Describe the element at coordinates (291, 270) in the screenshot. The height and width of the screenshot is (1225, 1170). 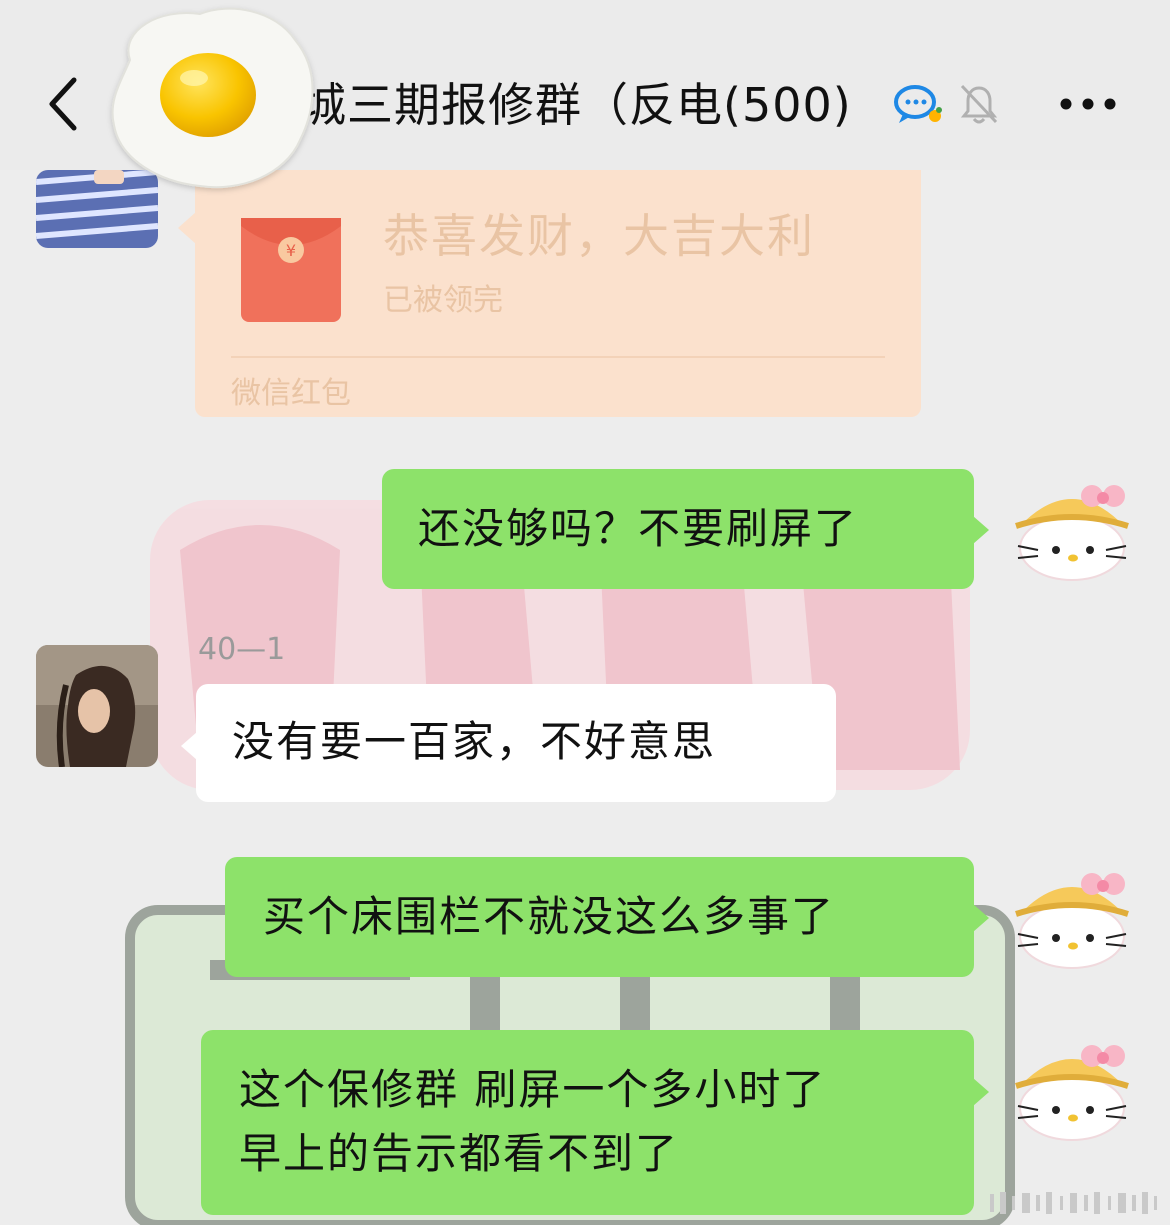
I see `red-envelope-icon: ¥` at that location.